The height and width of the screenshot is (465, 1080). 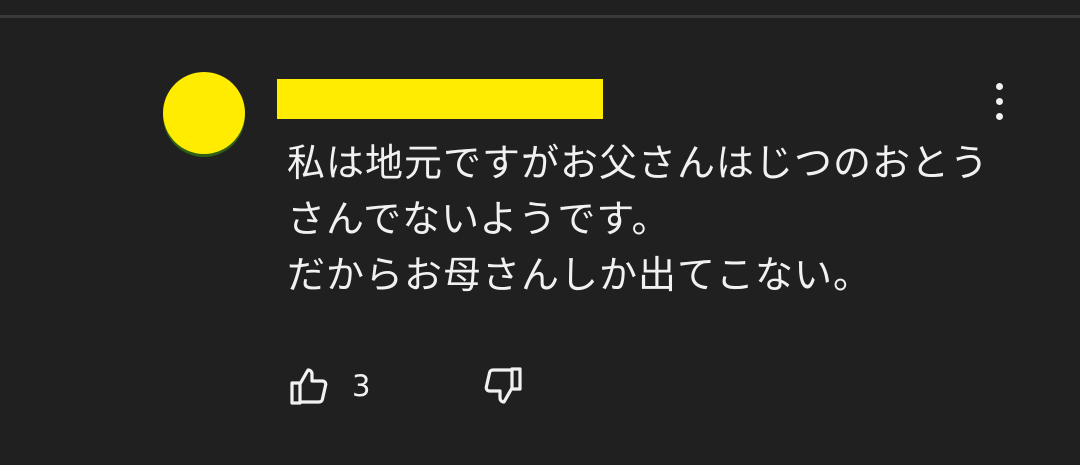 What do you see at coordinates (580, 275) in the screenshot?
I see `comment-line: だからお母さんしか出てこない。` at bounding box center [580, 275].